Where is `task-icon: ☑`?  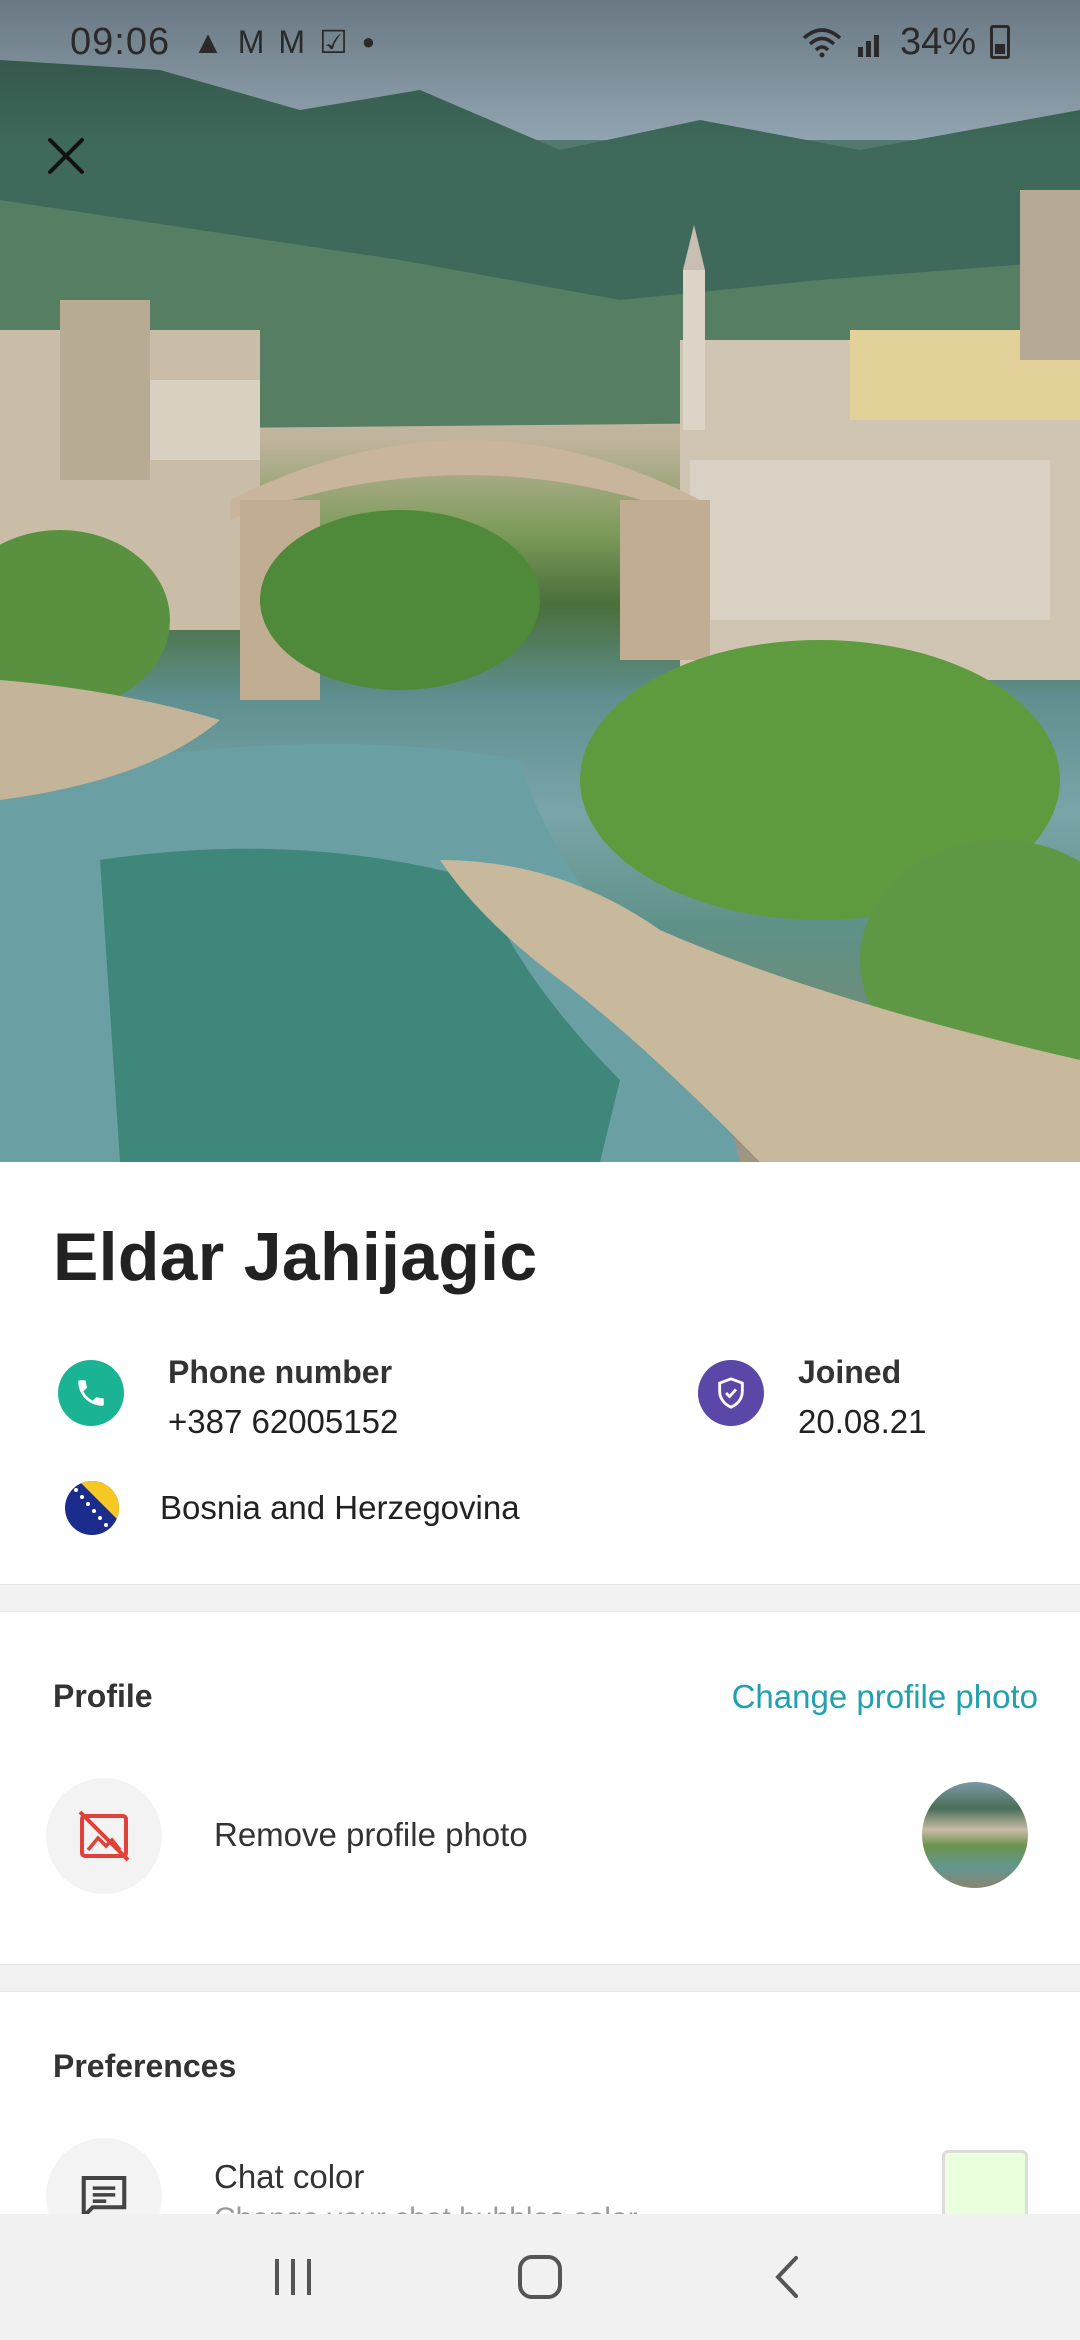 task-icon: ☑ is located at coordinates (333, 42).